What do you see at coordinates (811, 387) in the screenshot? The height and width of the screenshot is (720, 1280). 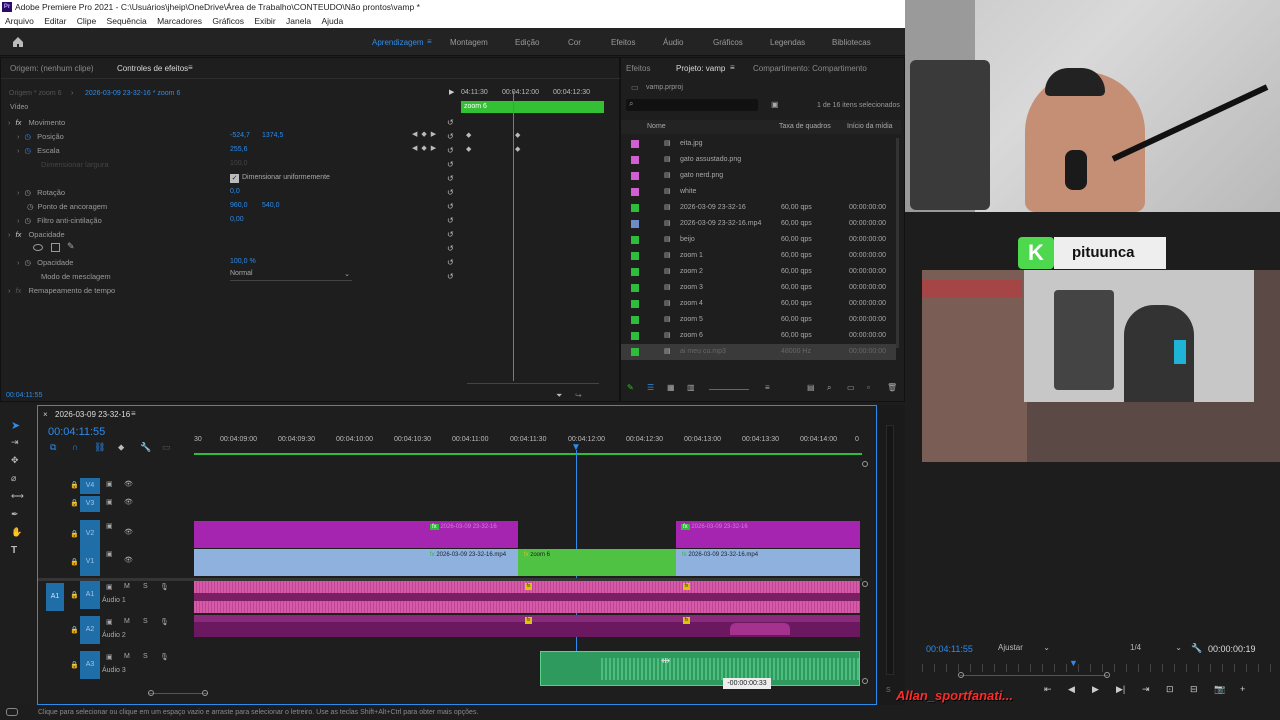 I see `automate-icon: ▤` at bounding box center [811, 387].